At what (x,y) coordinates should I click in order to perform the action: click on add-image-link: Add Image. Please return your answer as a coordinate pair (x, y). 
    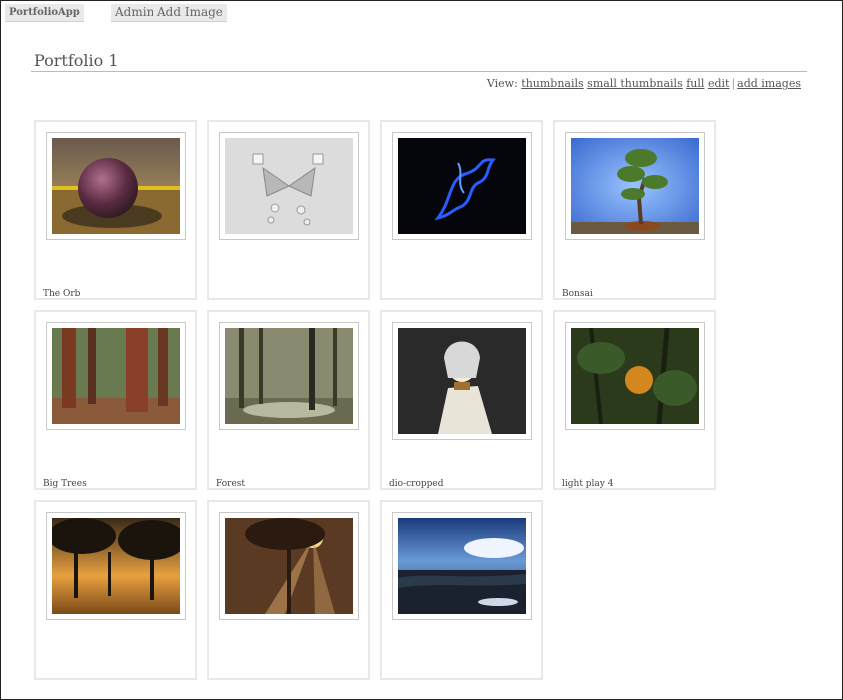
    Looking at the image, I should click on (190, 13).